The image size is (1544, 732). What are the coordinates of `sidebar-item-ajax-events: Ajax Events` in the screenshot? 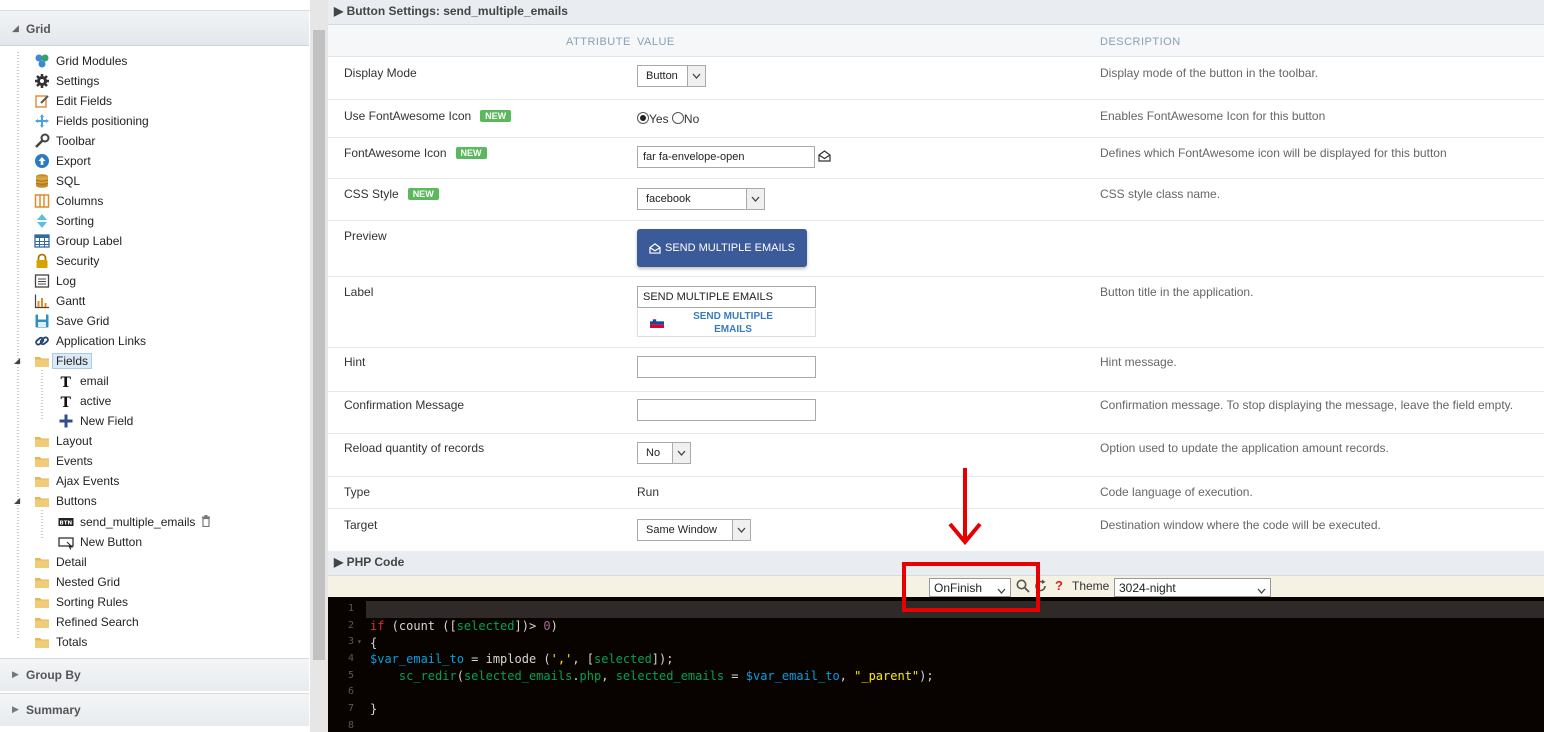 It's located at (76, 481).